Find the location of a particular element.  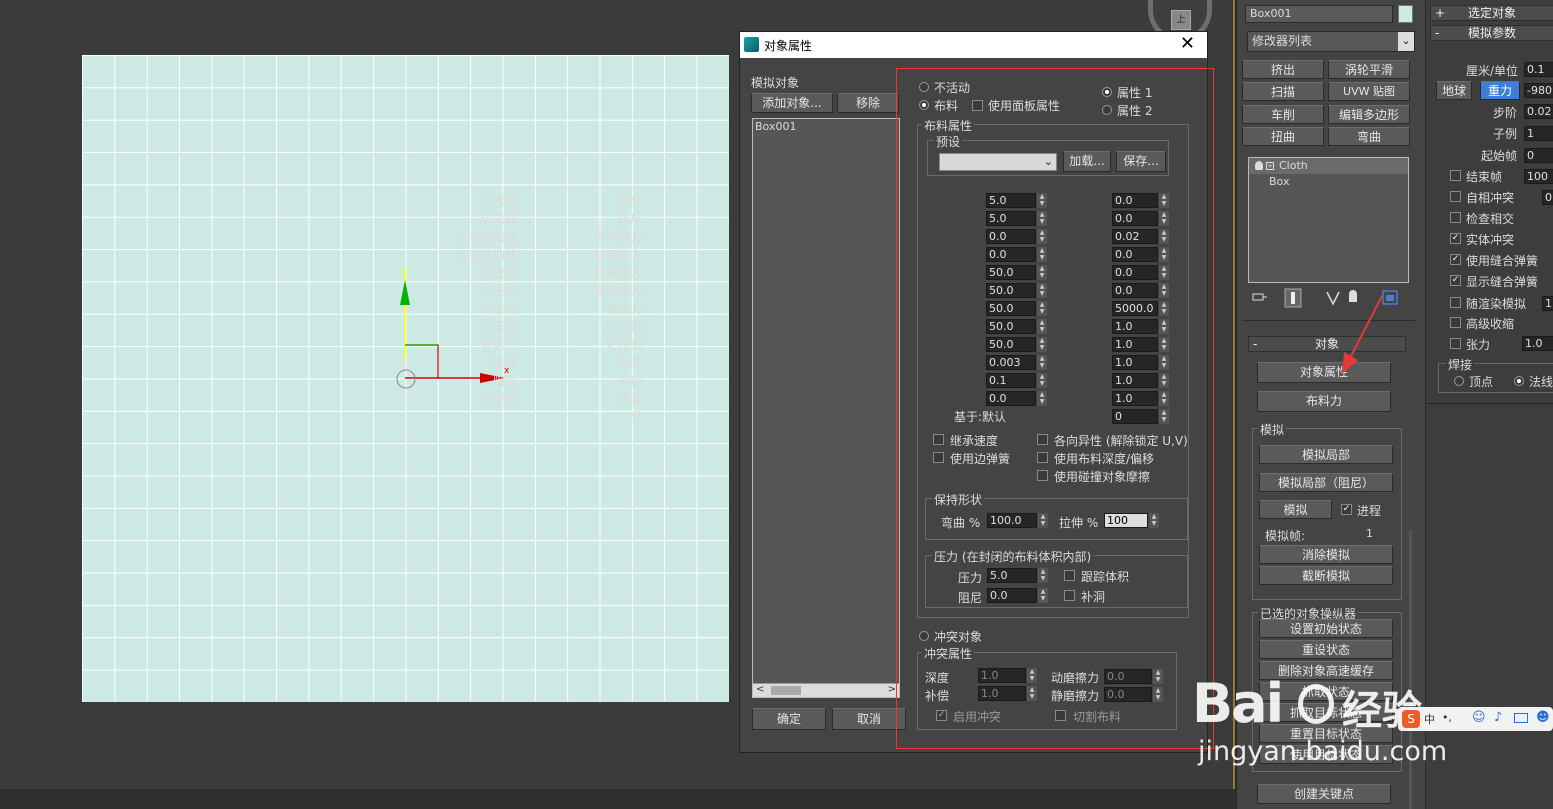

set-initial-state-button: 设置初始状态 is located at coordinates (1326, 628).